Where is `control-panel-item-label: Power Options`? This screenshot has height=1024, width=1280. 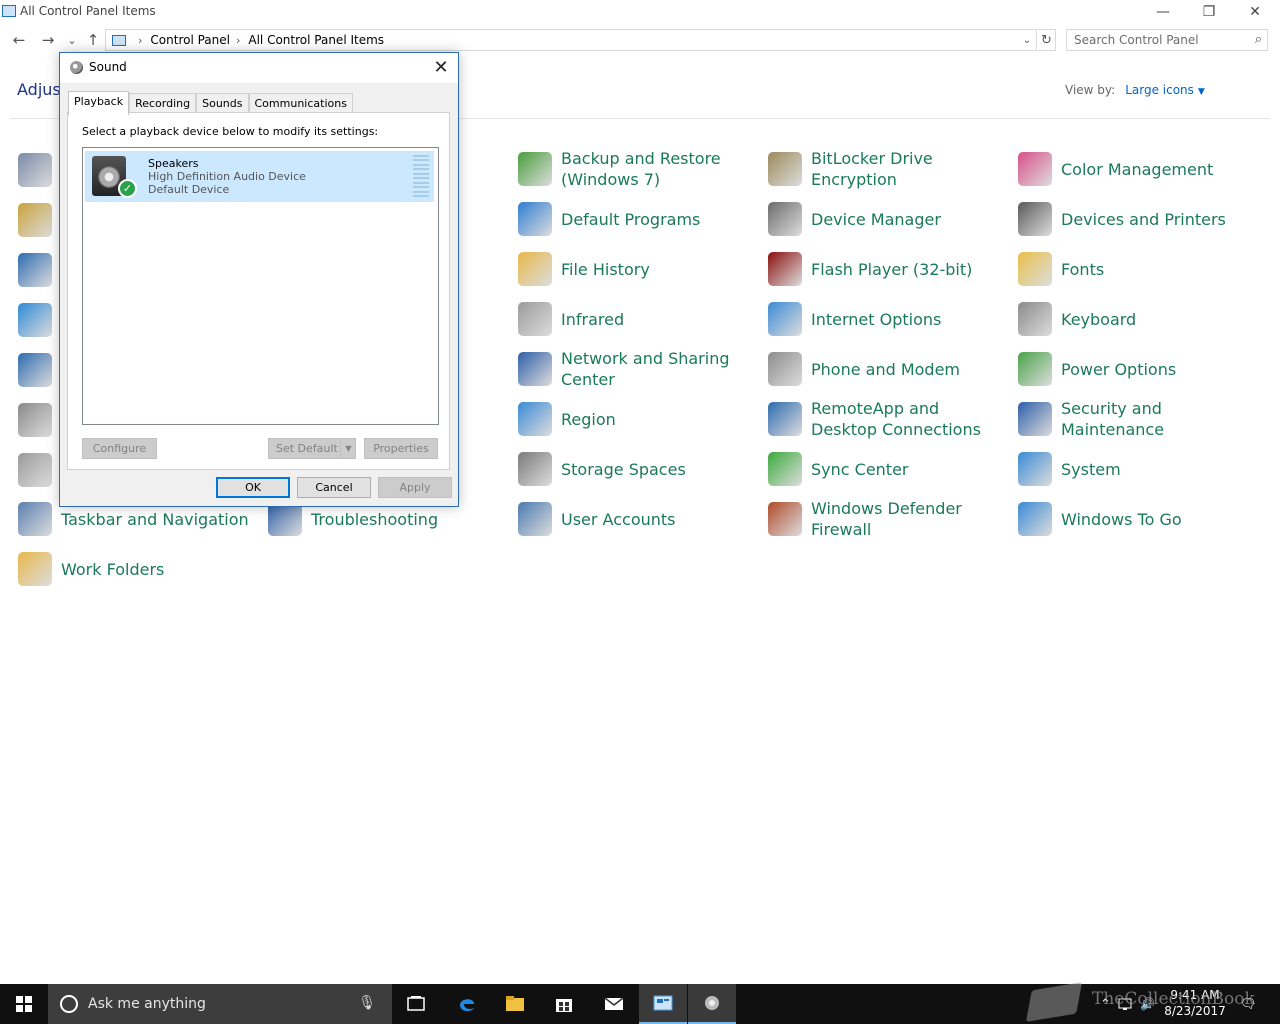 control-panel-item-label: Power Options is located at coordinates (1156, 369).